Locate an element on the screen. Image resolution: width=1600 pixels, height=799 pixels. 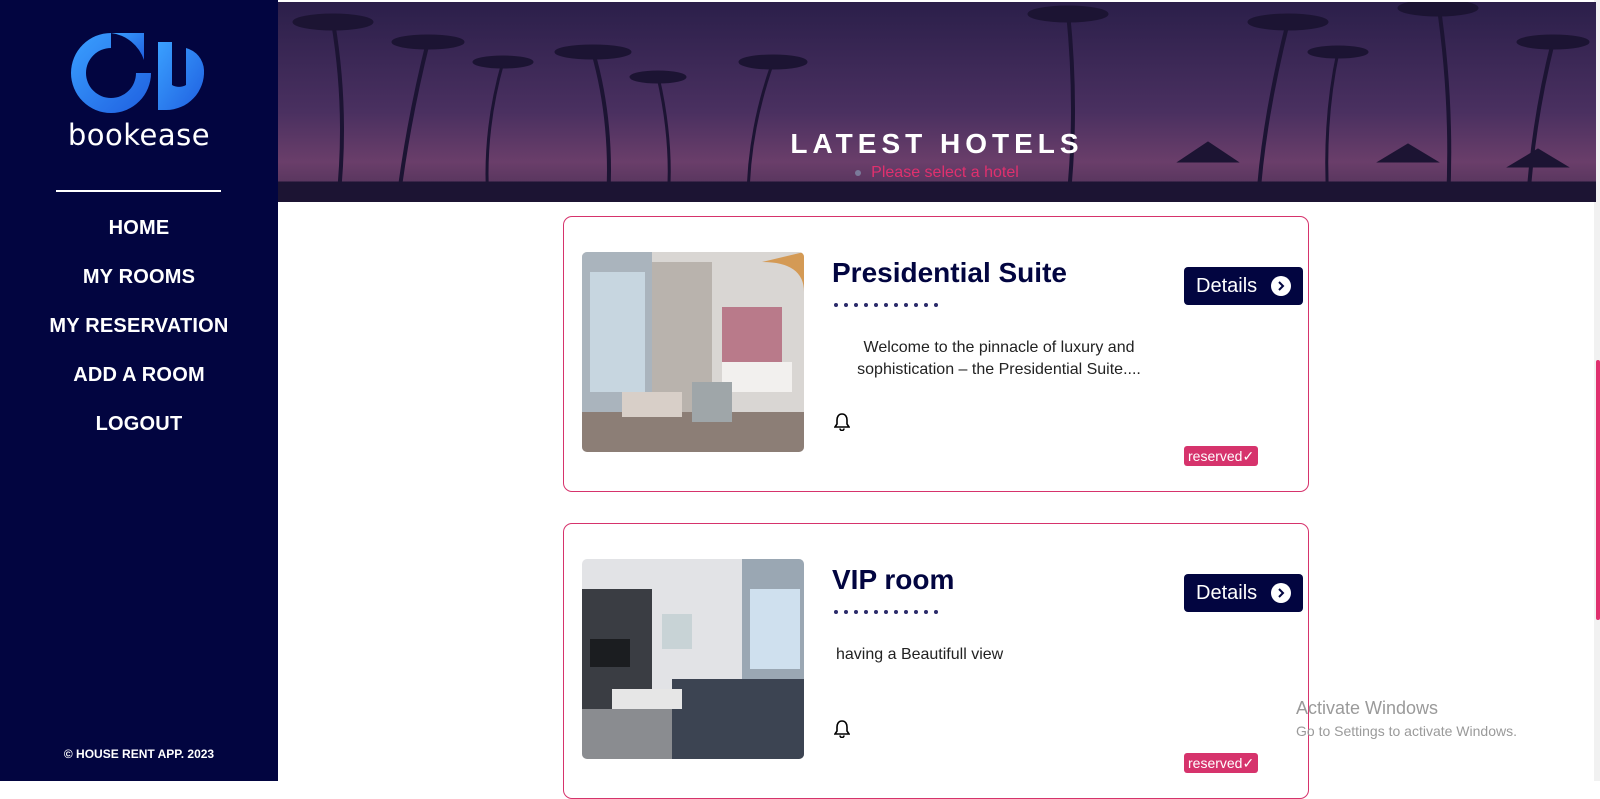
nav-item-my-reservation: MY RESERVATION is located at coordinates (139, 335).